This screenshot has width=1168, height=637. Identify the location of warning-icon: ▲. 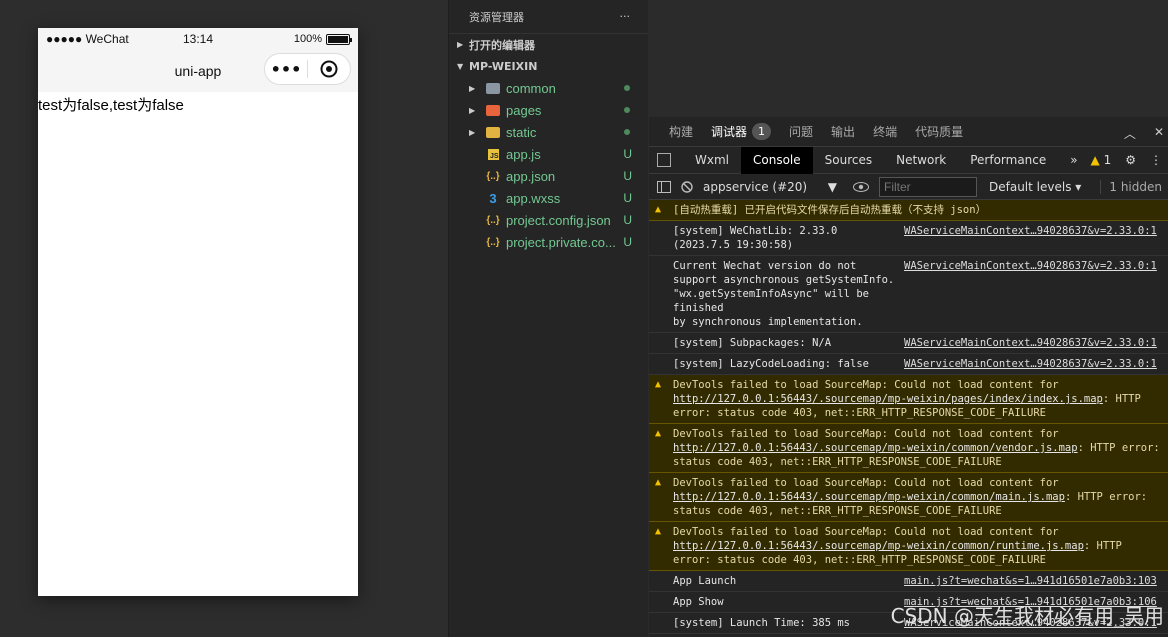
(1095, 160).